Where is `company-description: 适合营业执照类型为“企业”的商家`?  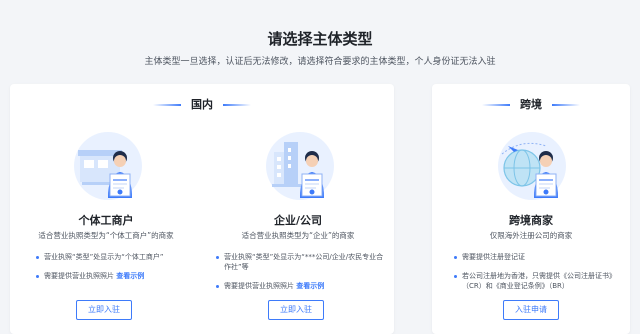
company-description: 适合营业执照类型为“企业”的商家 is located at coordinates (298, 235).